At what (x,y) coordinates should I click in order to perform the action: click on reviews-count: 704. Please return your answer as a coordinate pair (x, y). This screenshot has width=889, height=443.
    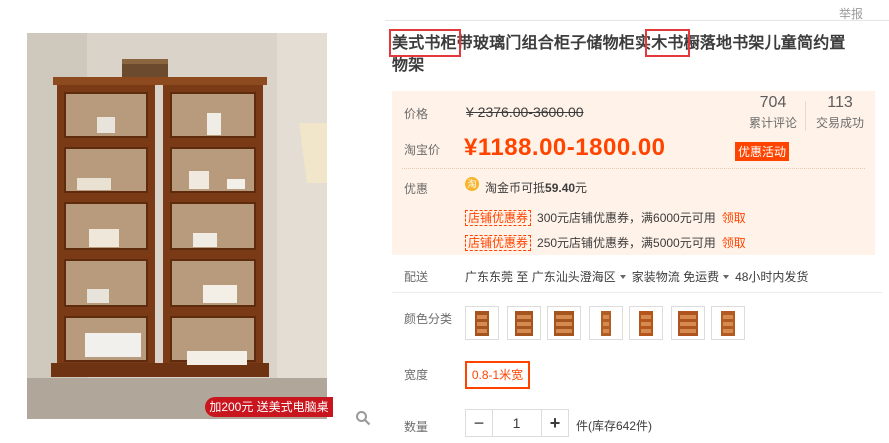
    Looking at the image, I should click on (773, 102).